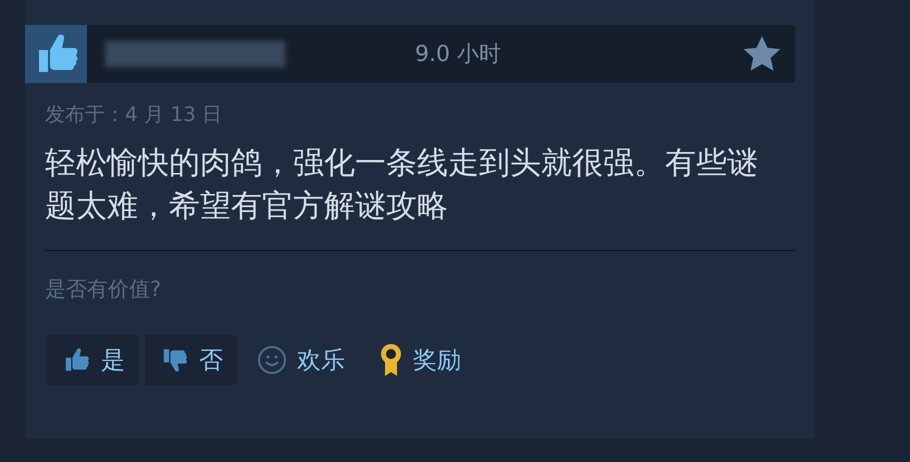 This screenshot has height=462, width=910. What do you see at coordinates (272, 360) in the screenshot?
I see `smiley-icon` at bounding box center [272, 360].